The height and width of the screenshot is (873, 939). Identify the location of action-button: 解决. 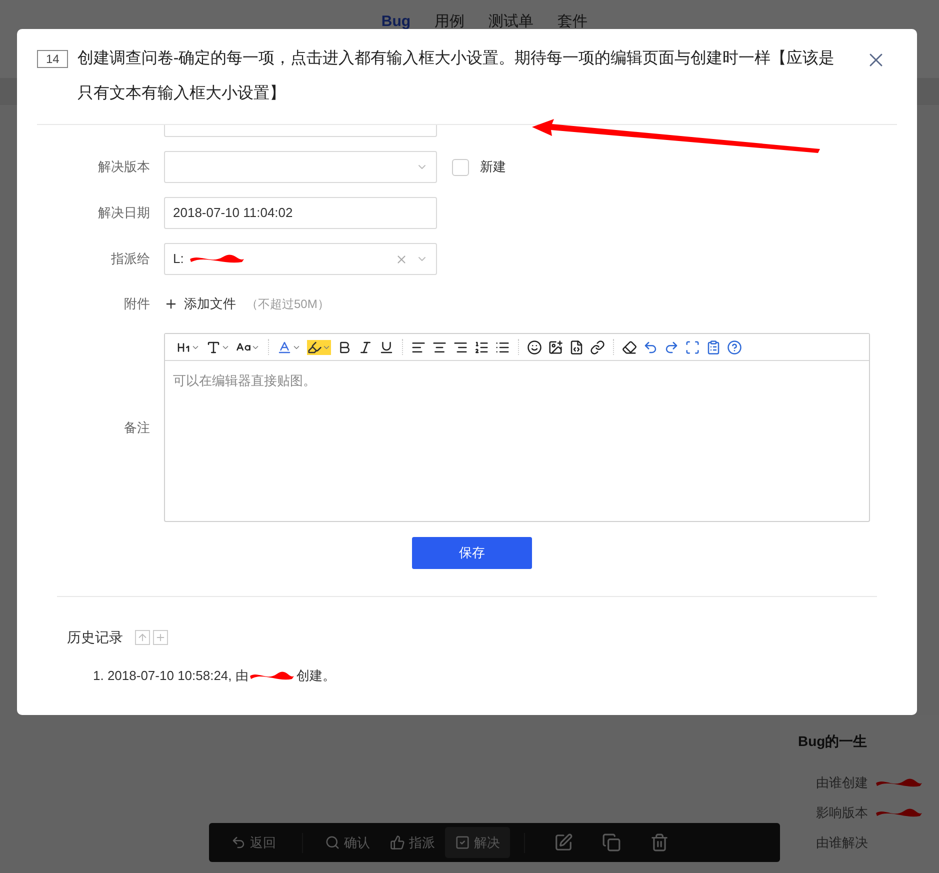
(477, 842).